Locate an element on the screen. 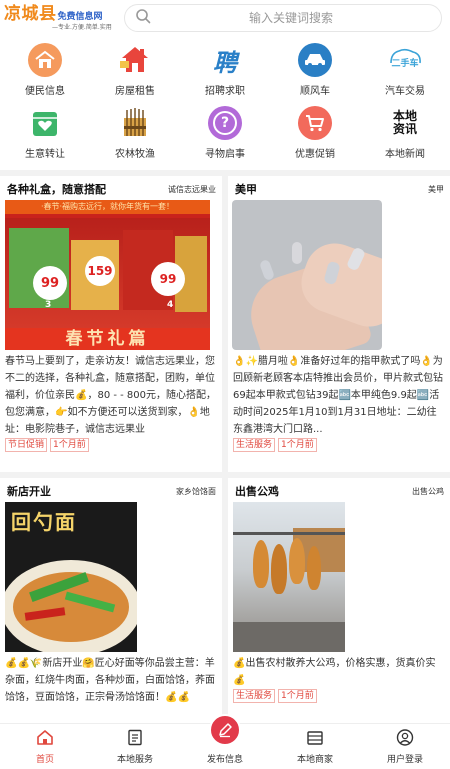 This screenshot has height=769, width=450. header: 凉城县 免费信息网 —专业.方便.简单.实用 is located at coordinates (225, 18).